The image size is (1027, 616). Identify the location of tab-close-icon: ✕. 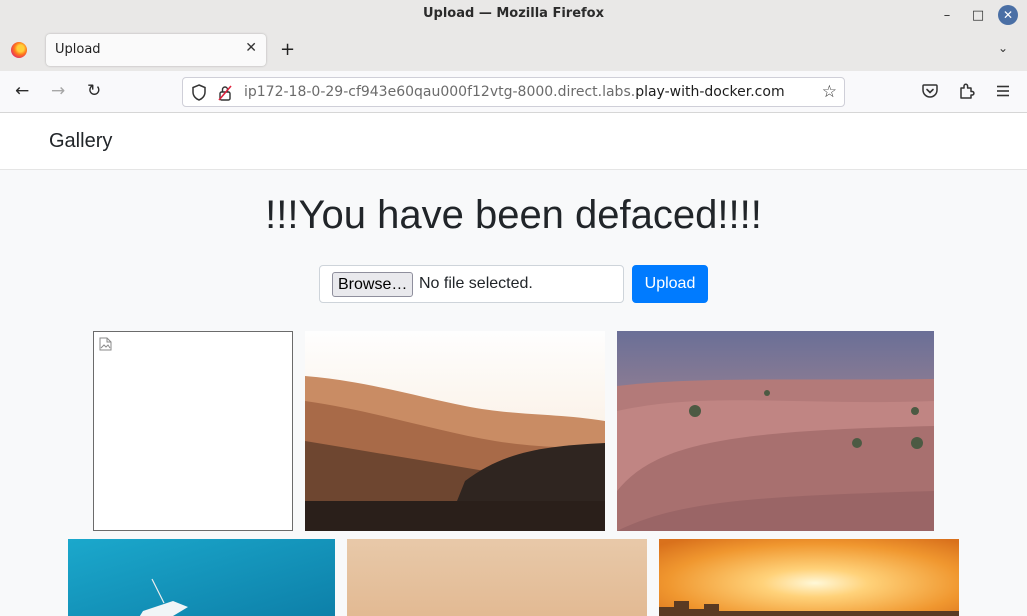
(251, 48).